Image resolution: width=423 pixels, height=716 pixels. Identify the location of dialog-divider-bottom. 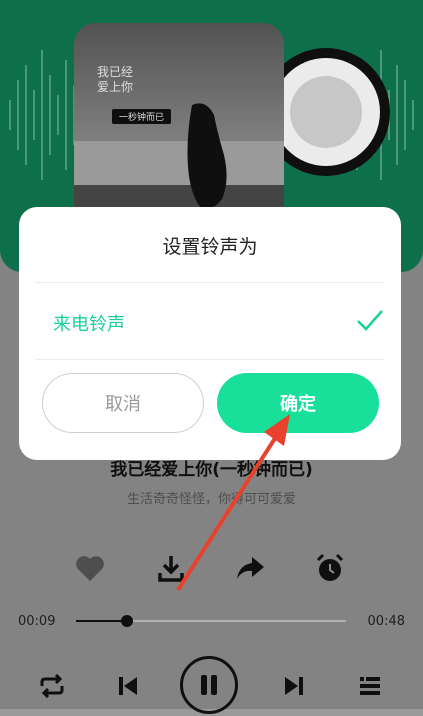
(210, 359).